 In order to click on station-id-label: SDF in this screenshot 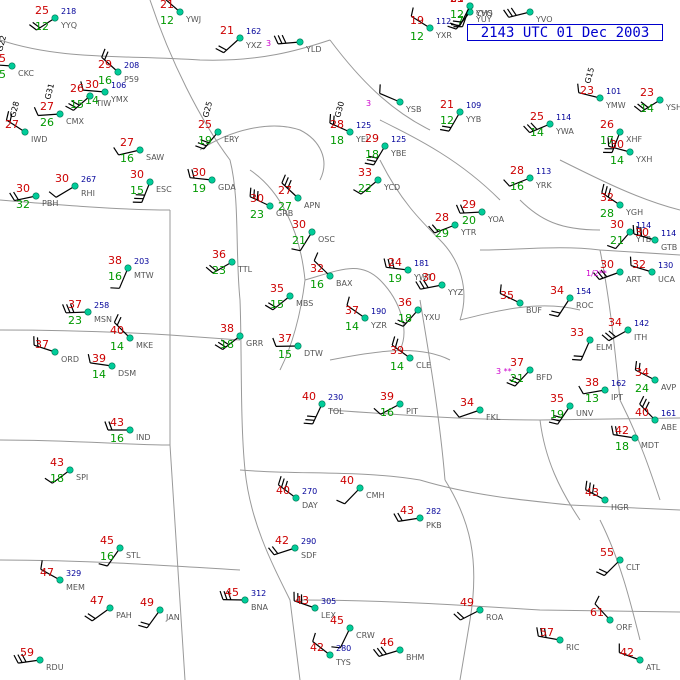, I will do `click(309, 555)`.